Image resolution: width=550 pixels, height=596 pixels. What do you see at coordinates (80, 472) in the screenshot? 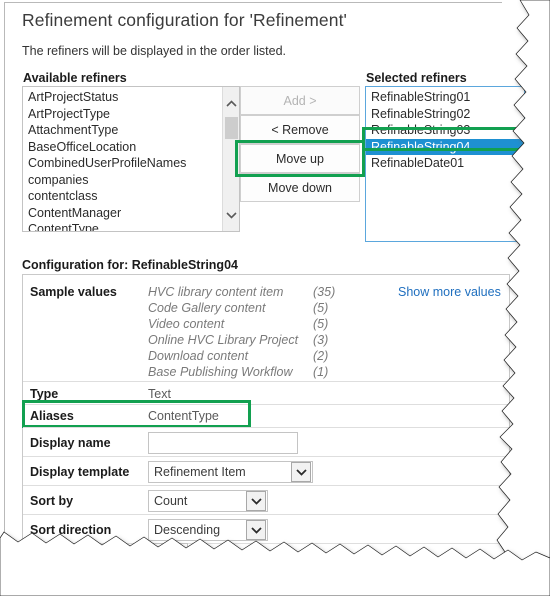
I see `display-template-label: Display template` at bounding box center [80, 472].